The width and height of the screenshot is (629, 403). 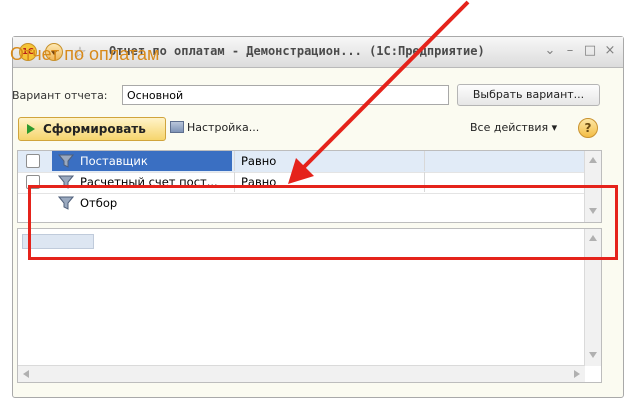 I want to click on annotation-arrow-icon, so click(x=379, y=92).